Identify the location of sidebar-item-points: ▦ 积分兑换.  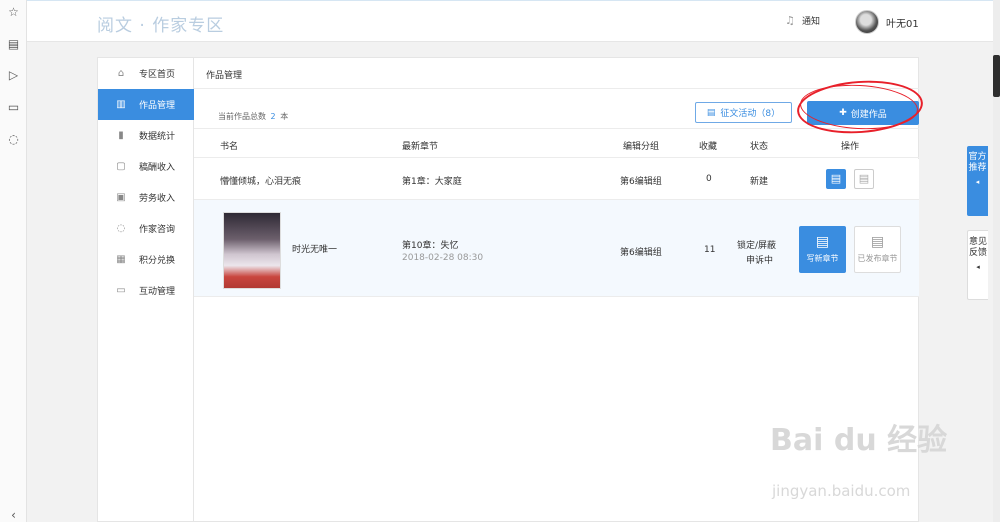
(146, 259).